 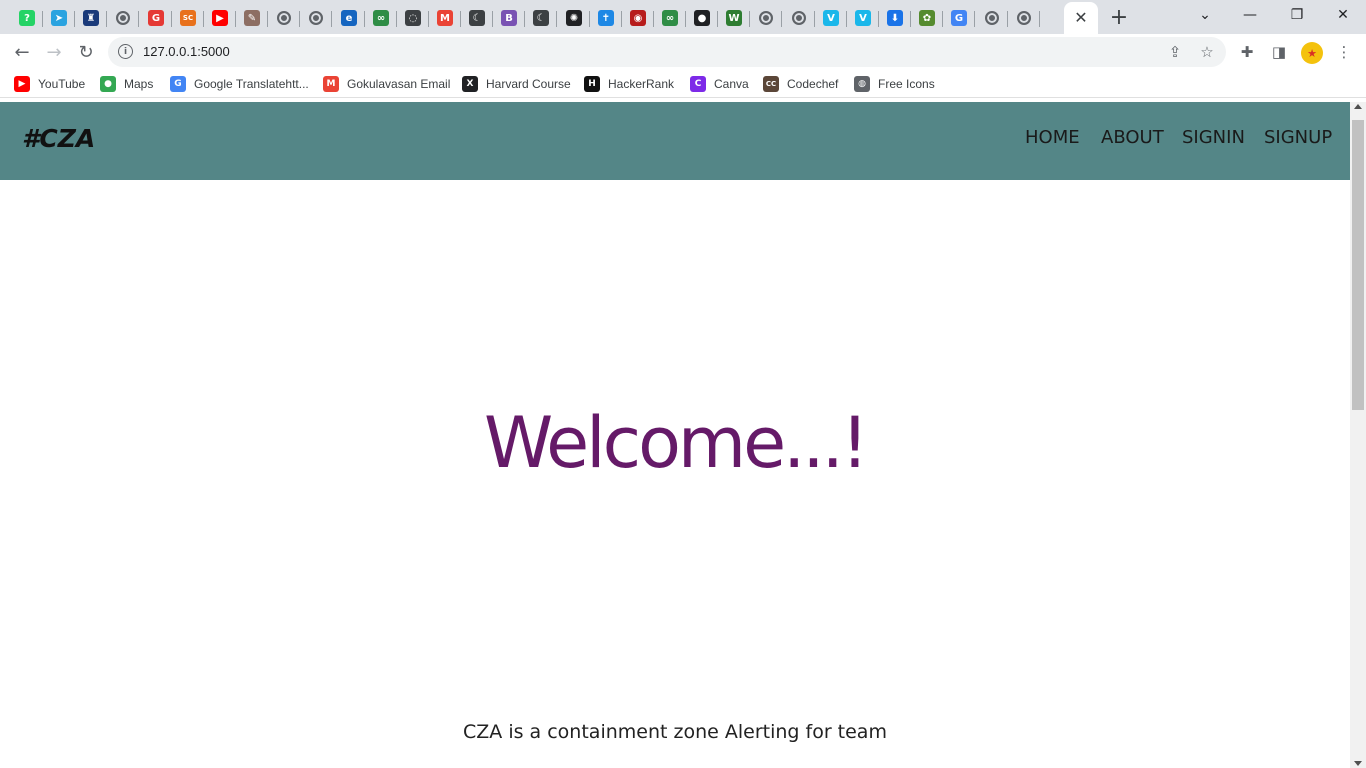 I want to click on bookmark-star-icon: ☆, so click(x=1207, y=52).